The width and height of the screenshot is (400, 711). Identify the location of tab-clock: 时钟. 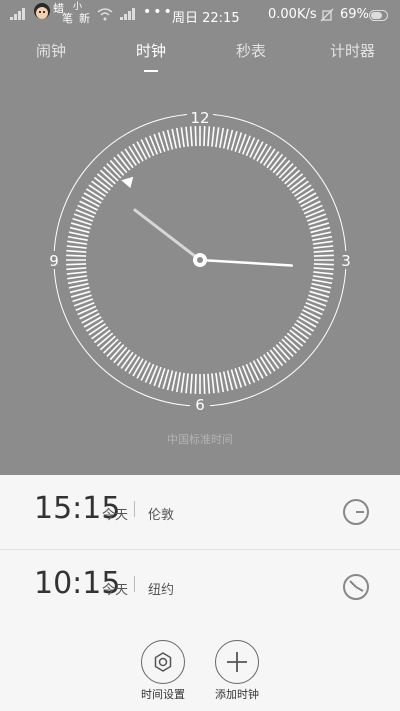
(151, 50).